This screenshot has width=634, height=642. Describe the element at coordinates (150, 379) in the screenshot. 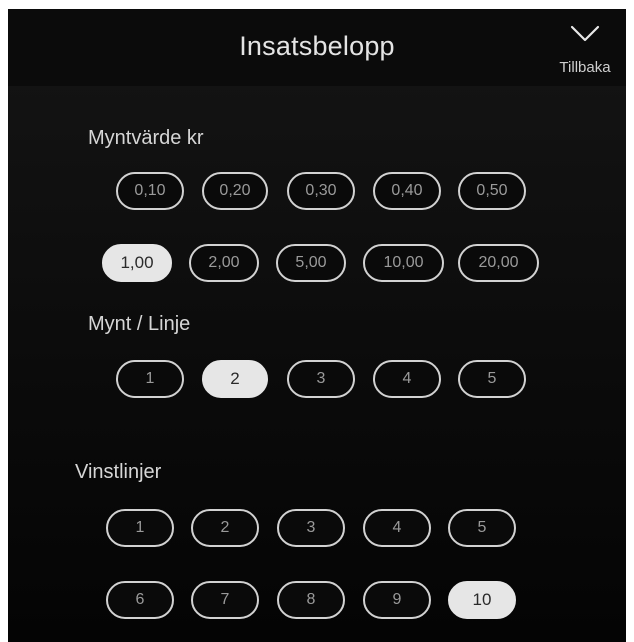

I see `coins-per-line-option: 1` at that location.